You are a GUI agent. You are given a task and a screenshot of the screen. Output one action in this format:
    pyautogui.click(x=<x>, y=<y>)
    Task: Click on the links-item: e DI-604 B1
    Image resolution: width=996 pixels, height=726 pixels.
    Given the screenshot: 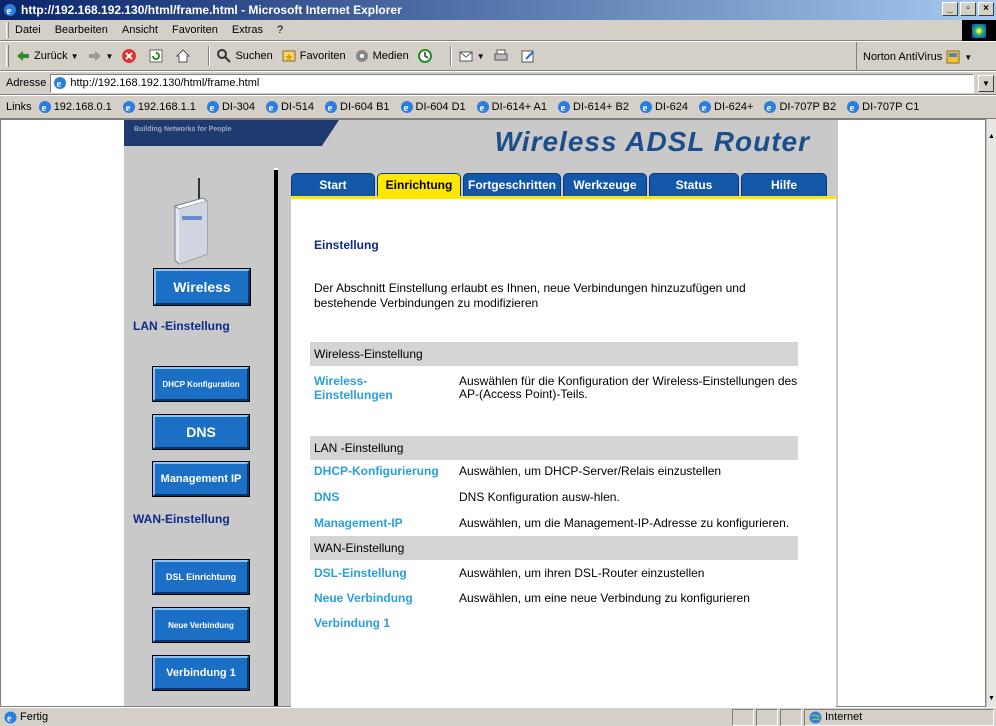 What is the action you would take?
    pyautogui.click(x=357, y=107)
    